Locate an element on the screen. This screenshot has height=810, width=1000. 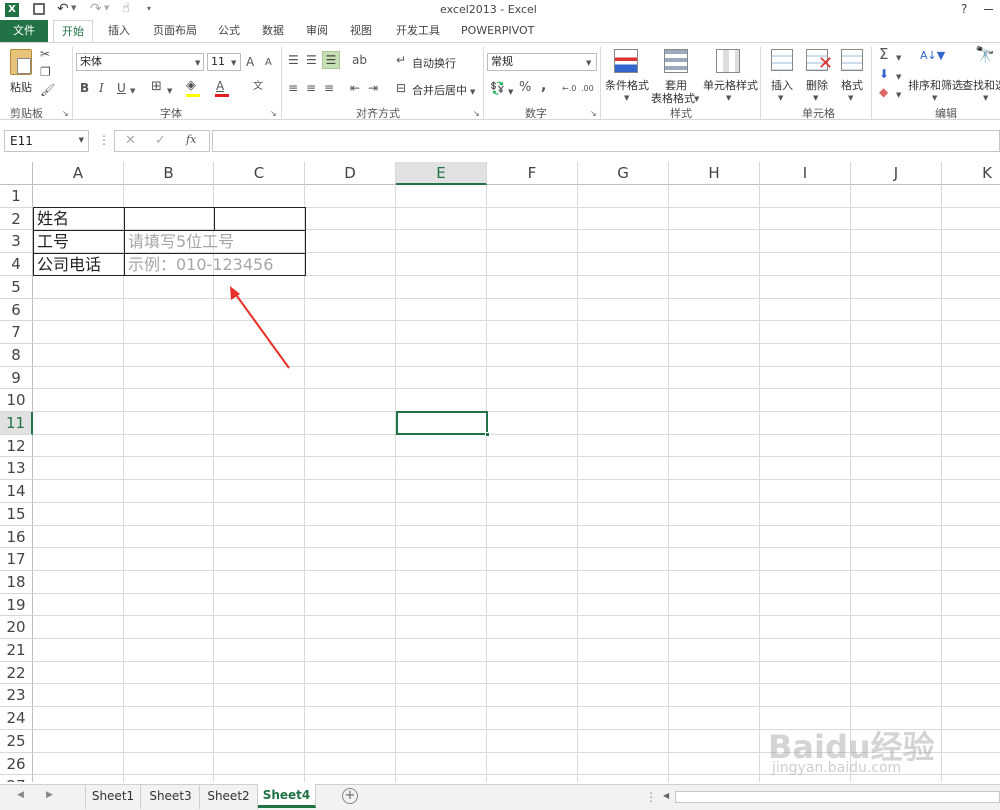
redo-icon: ↷ is located at coordinates (96, 9).